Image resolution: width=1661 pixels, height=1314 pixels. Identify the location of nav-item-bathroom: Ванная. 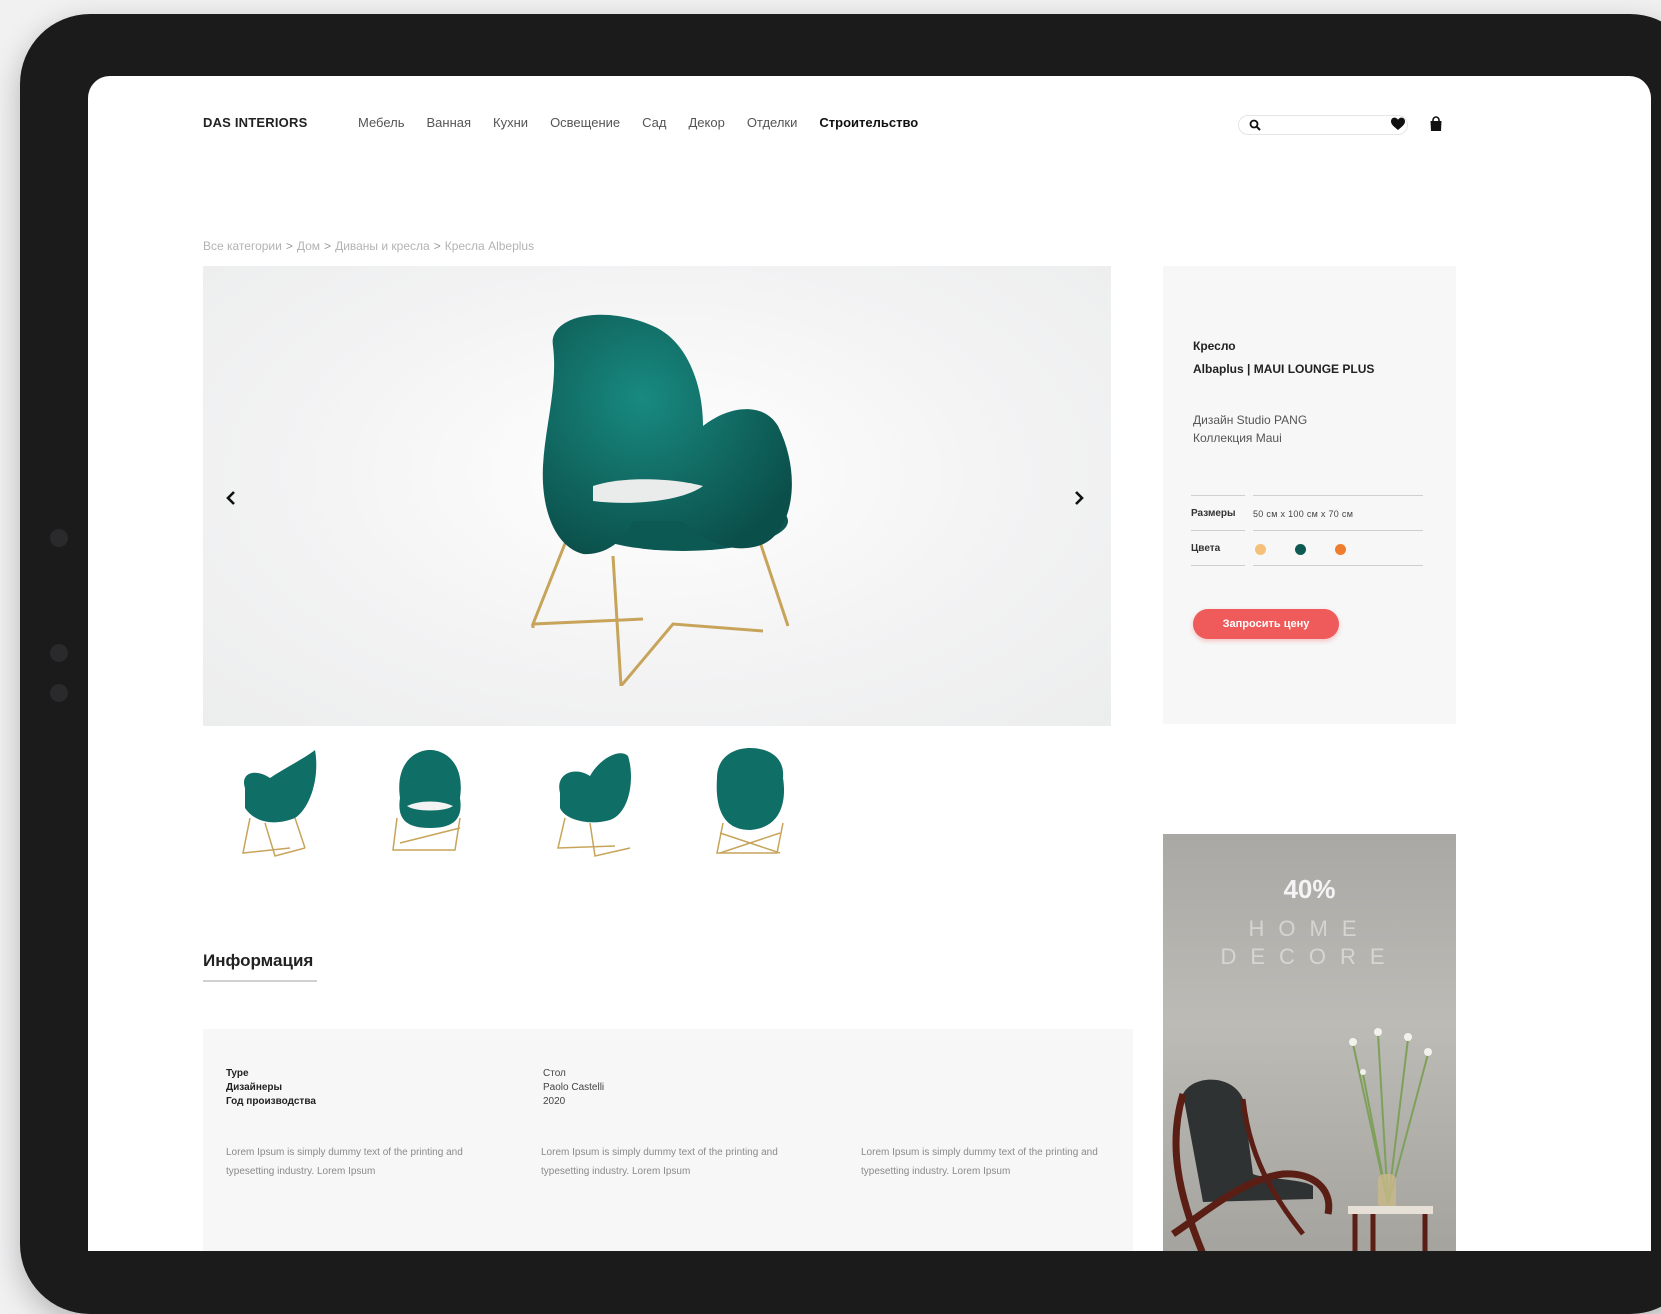
(449, 122).